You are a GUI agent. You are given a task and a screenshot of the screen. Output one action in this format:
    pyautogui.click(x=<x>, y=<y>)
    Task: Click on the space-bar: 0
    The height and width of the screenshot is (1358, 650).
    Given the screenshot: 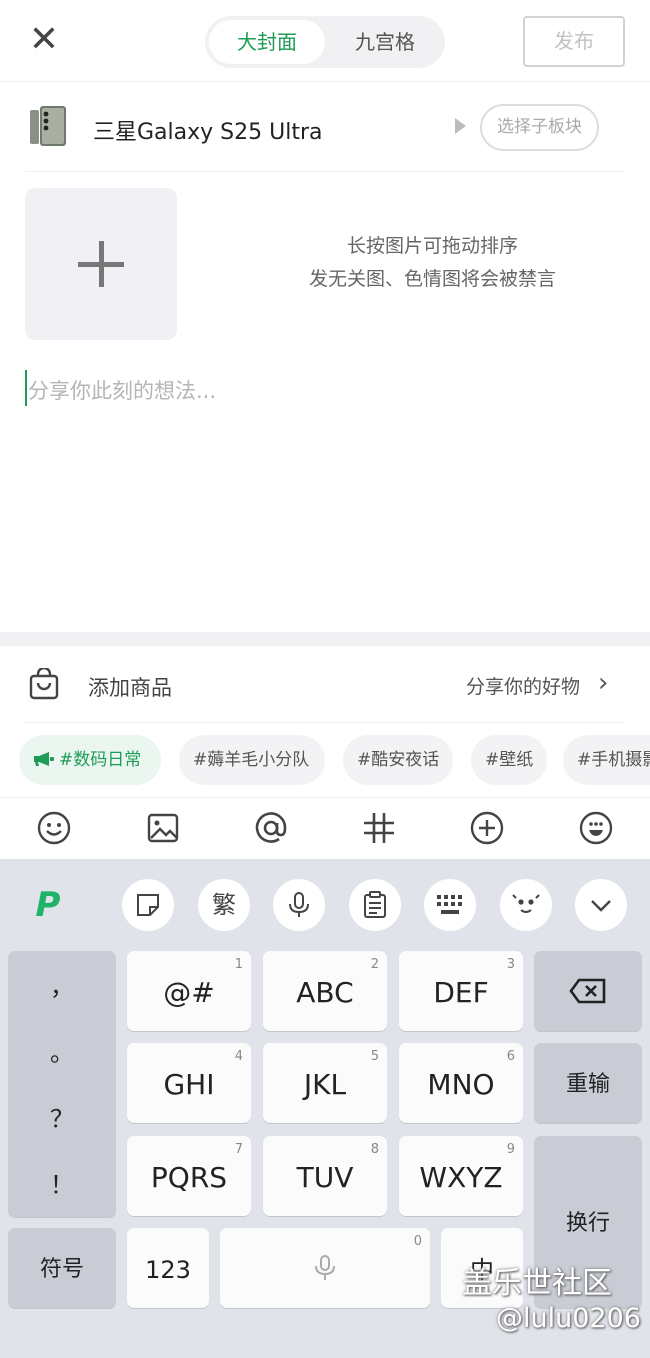 What is the action you would take?
    pyautogui.click(x=325, y=1268)
    